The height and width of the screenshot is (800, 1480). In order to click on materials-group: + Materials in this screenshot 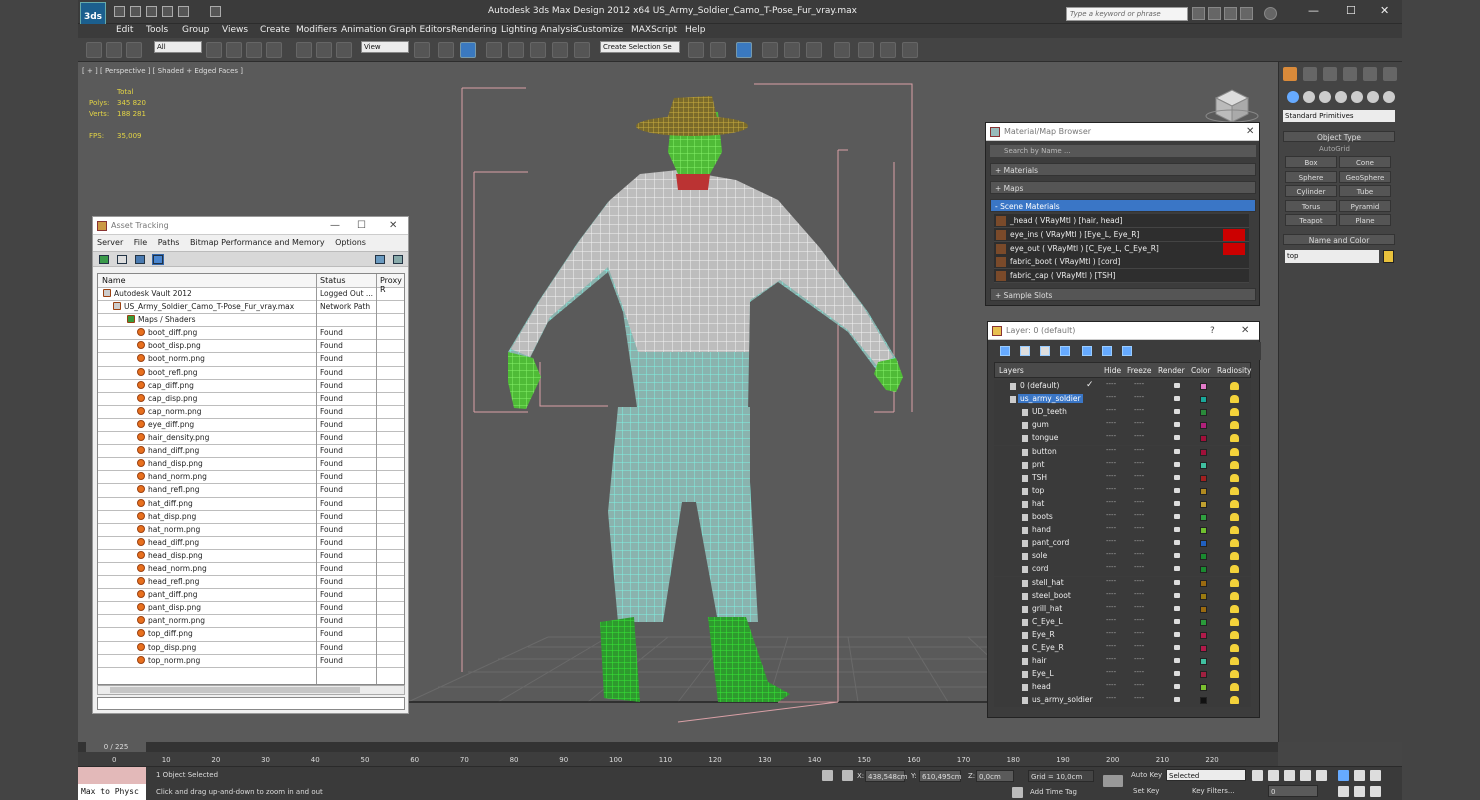, I will do `click(1123, 169)`.